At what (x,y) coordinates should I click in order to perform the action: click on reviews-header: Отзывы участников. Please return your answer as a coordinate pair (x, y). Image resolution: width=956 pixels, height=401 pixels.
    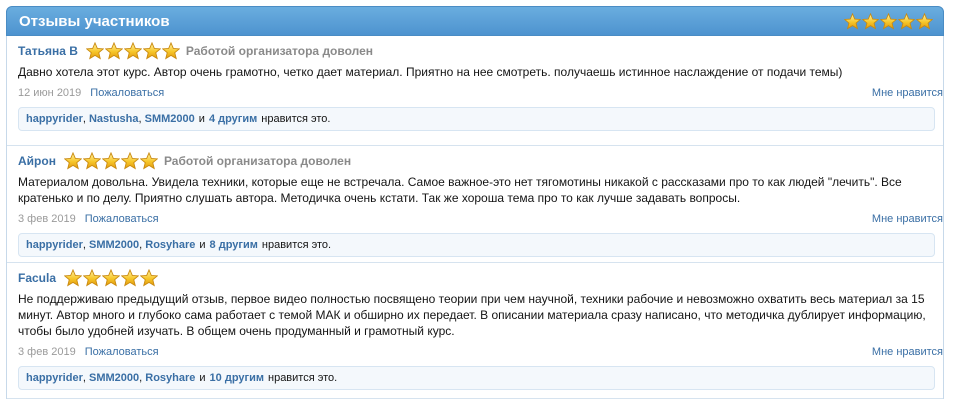
    Looking at the image, I should click on (475, 21).